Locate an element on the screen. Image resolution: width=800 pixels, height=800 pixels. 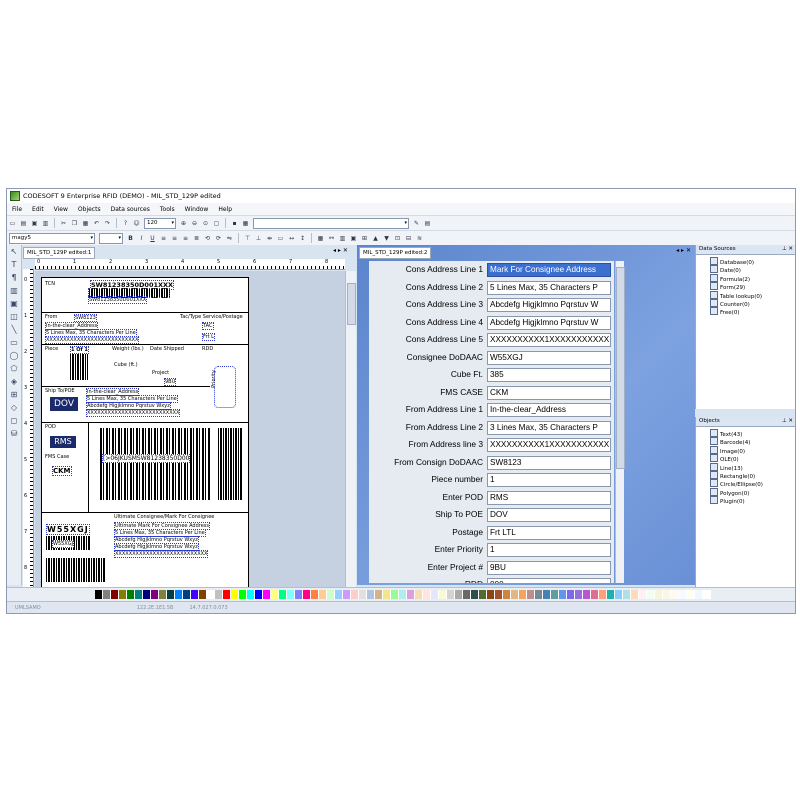
menu-objects: Objects is located at coordinates (89, 209).